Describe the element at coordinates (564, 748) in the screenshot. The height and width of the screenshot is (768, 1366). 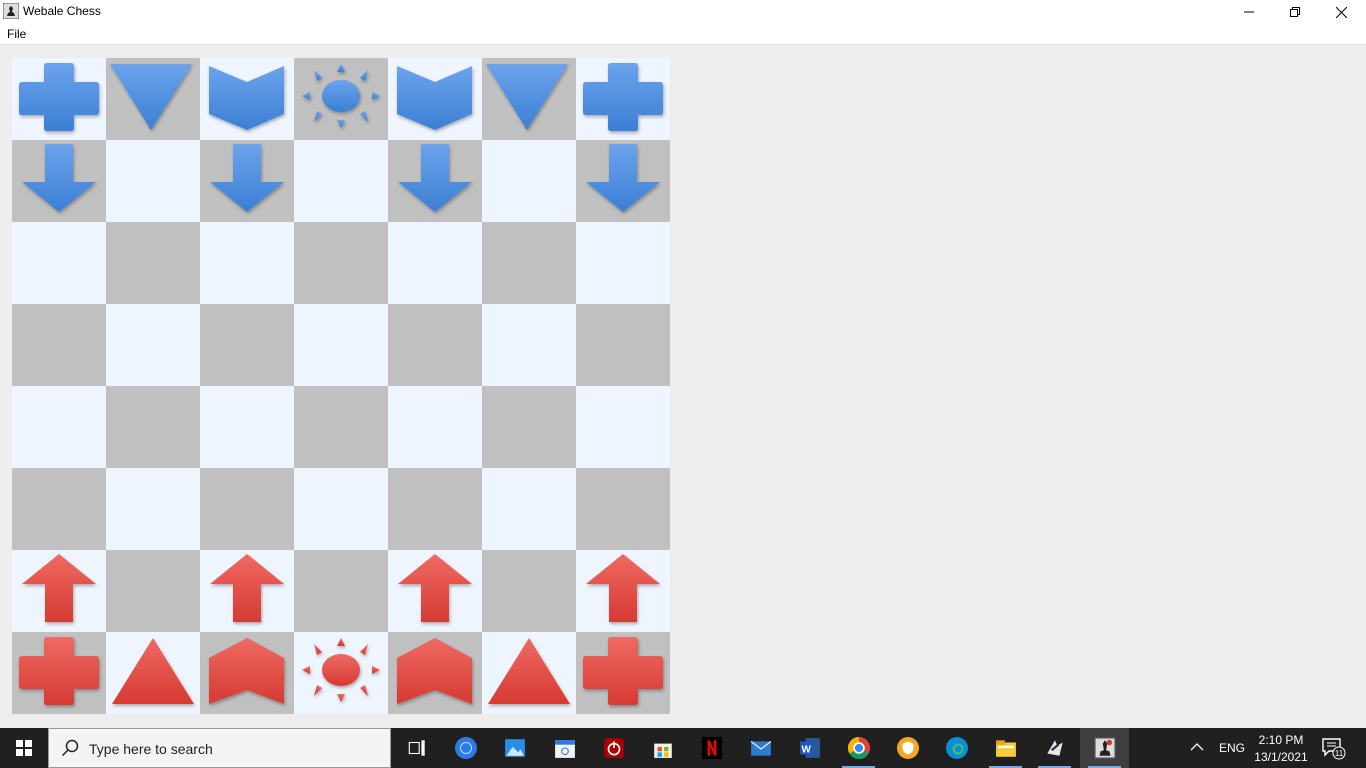
I see `taskbar-calendar-button` at that location.